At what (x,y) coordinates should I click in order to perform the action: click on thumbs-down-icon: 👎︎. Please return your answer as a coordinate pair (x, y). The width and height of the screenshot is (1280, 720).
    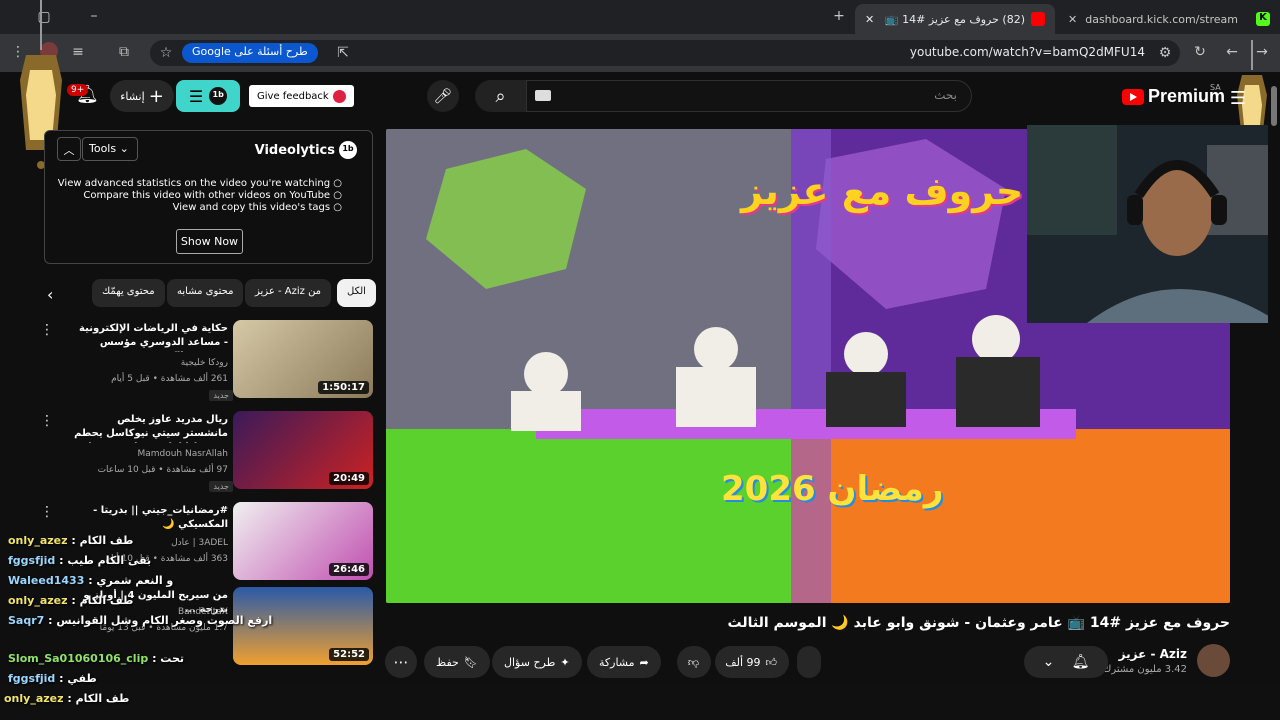
    Looking at the image, I should click on (693, 662).